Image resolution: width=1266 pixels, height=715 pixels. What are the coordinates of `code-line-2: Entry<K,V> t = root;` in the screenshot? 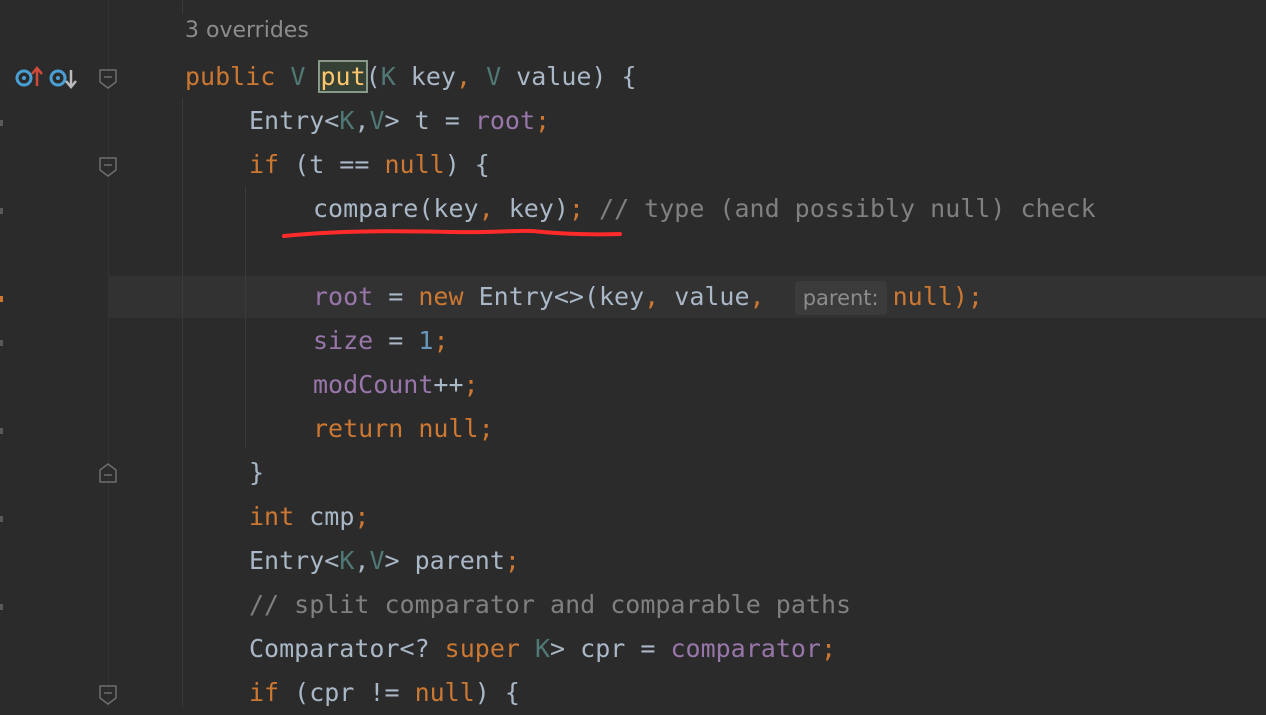 It's located at (399, 121).